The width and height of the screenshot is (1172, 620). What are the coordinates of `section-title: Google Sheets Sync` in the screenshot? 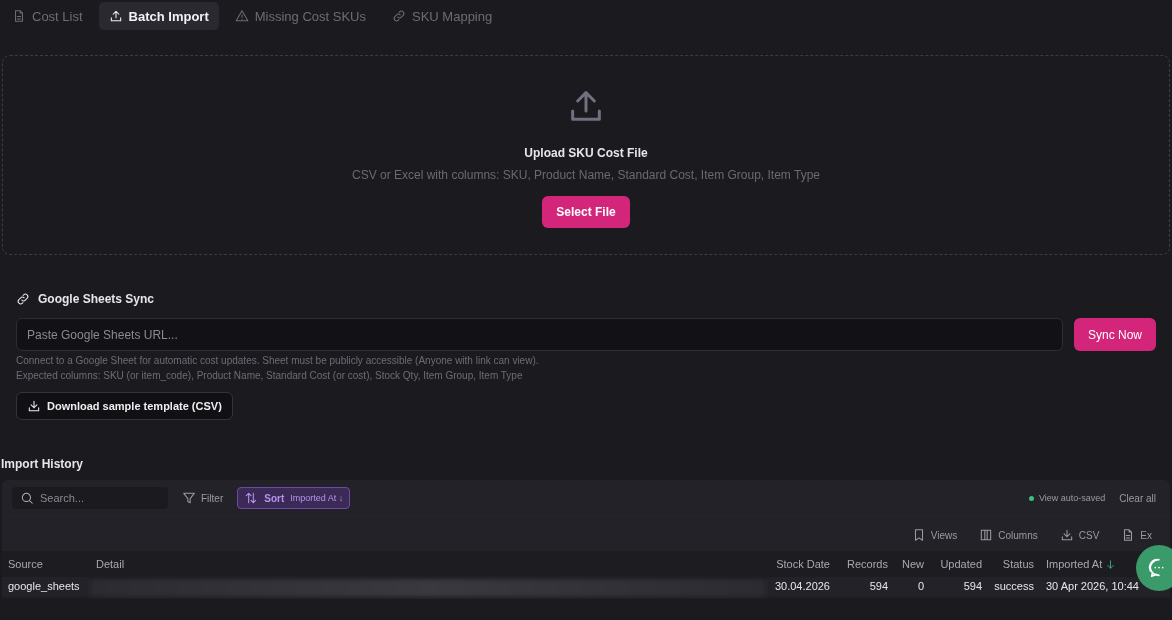 It's located at (96, 299).